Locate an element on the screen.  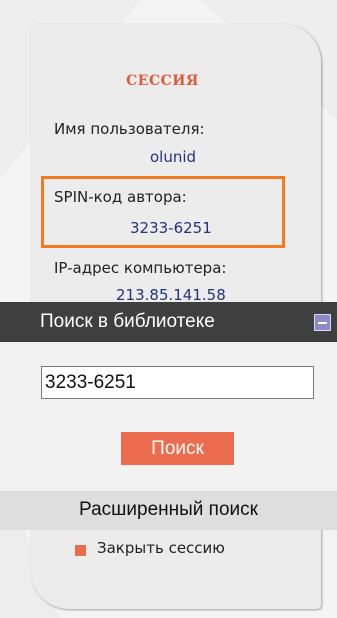
search-panel-header: Поиск в библиотеке is located at coordinates (168, 322).